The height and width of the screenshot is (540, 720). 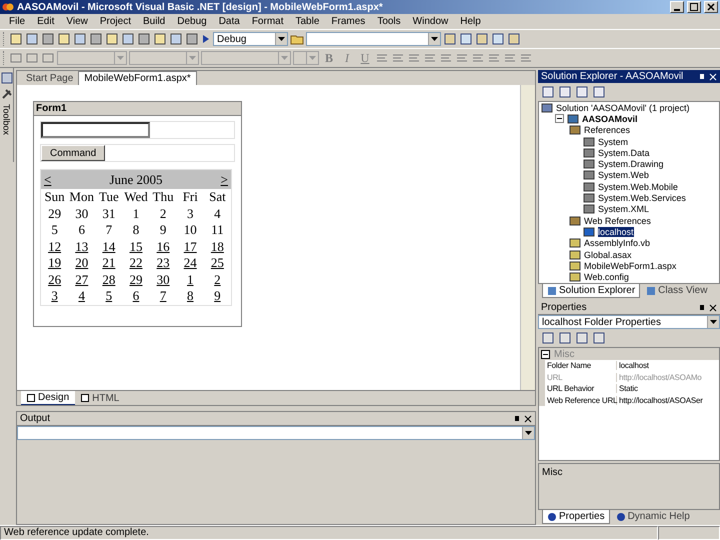 I want to click on maximize-button, so click(x=694, y=7).